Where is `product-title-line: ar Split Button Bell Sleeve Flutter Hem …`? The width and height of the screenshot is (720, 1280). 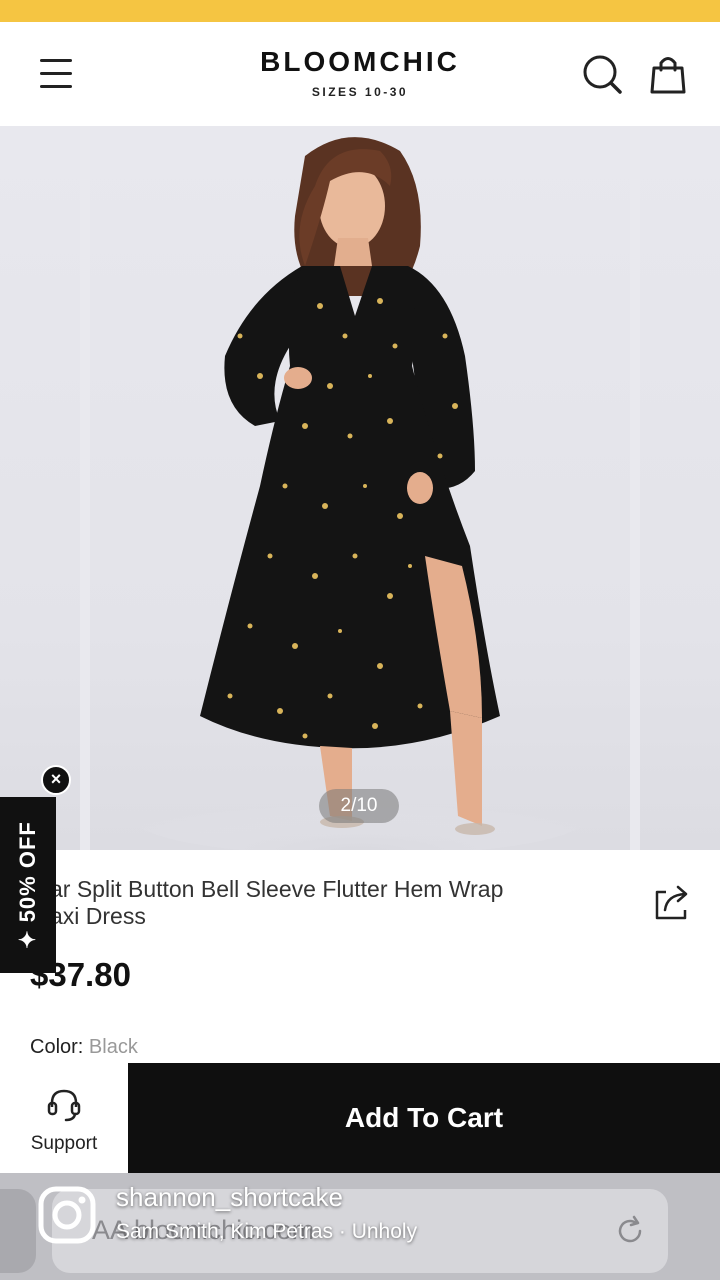
product-title-line: ar Split Button Bell Sleeve Flutter Hem … is located at coordinates (277, 889).